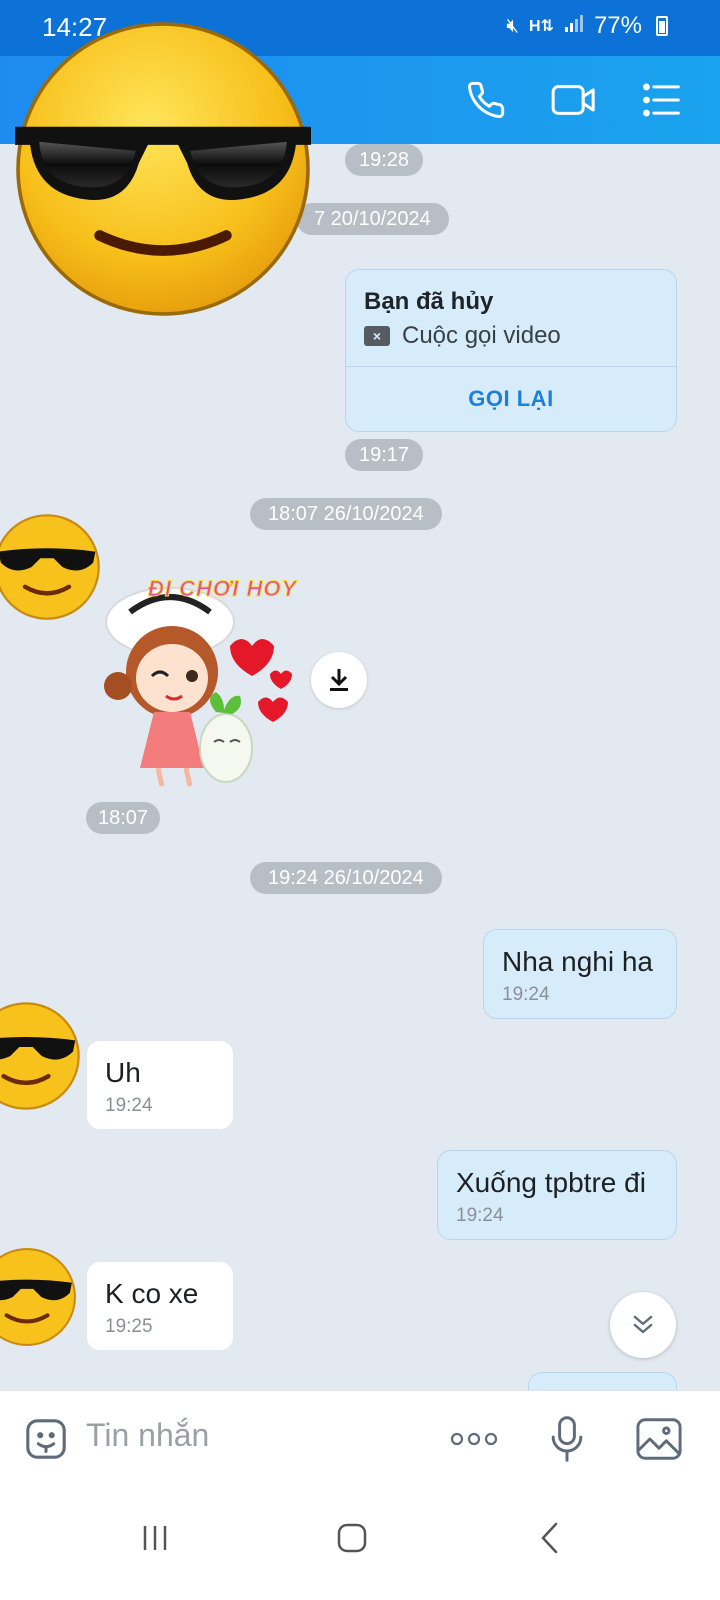  Describe the element at coordinates (123, 1072) in the screenshot. I see `message-text: Uh` at that location.